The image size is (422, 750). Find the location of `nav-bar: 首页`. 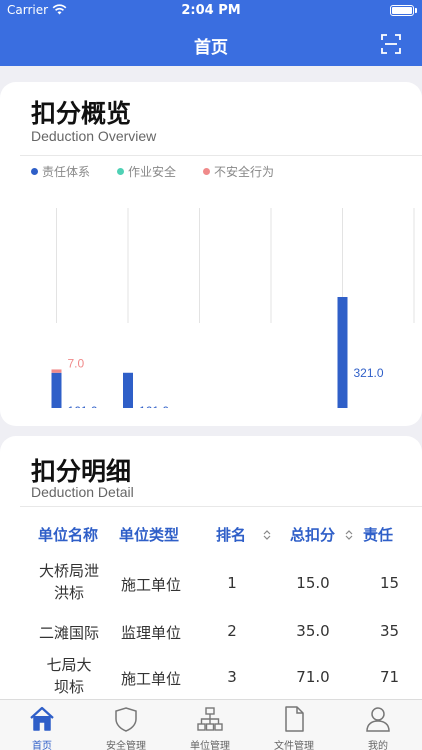

nav-bar: 首页 is located at coordinates (211, 44).